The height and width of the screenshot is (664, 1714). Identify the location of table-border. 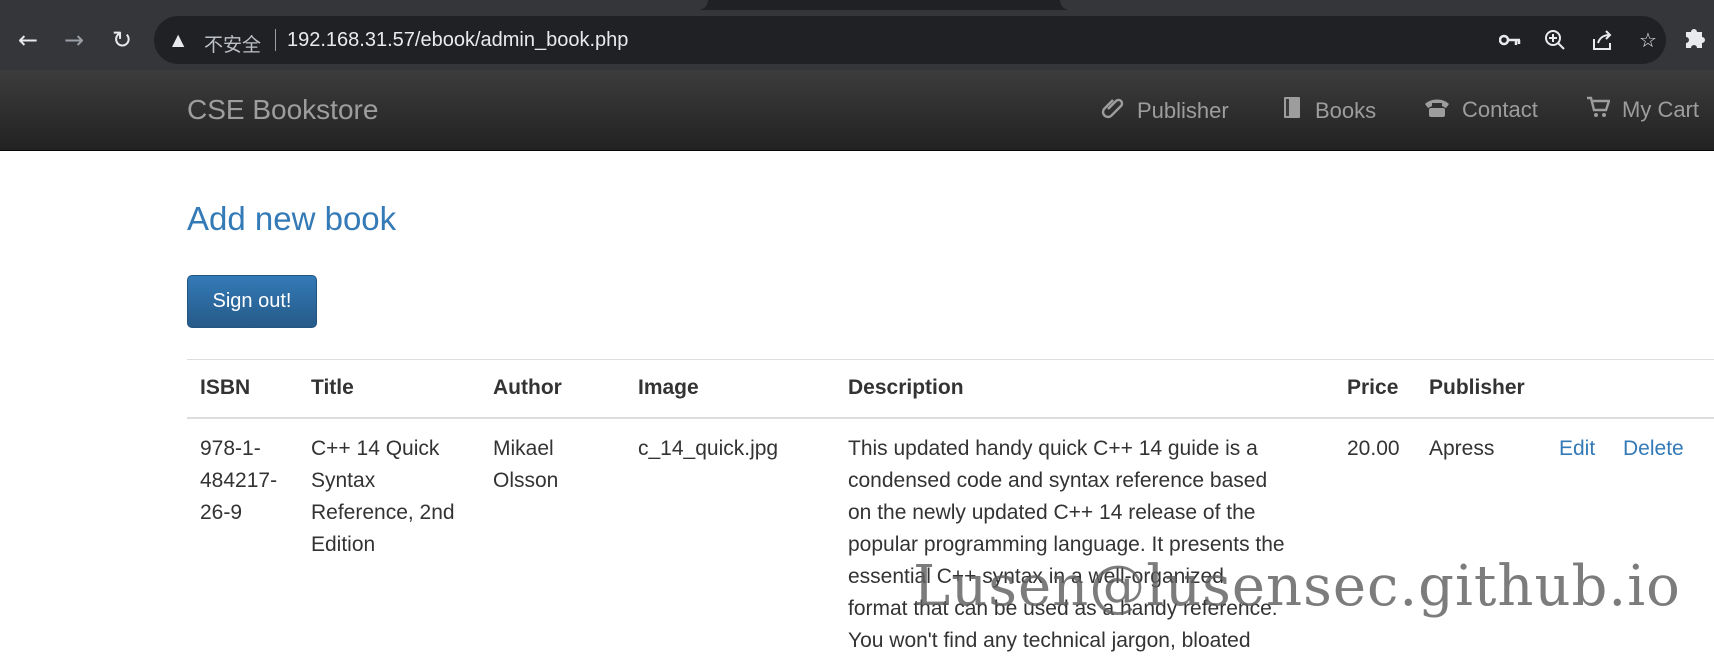
(950, 359).